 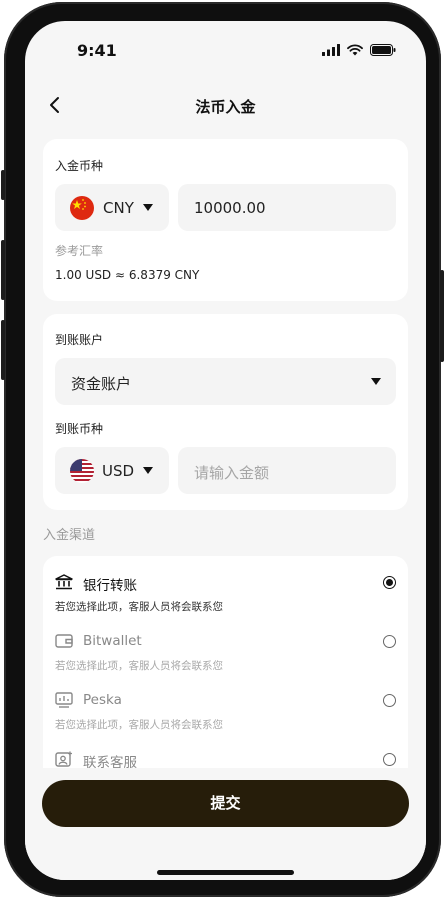 I want to click on rate-value: 1.00 USD ≈ 6.8379 CNY, so click(x=127, y=275).